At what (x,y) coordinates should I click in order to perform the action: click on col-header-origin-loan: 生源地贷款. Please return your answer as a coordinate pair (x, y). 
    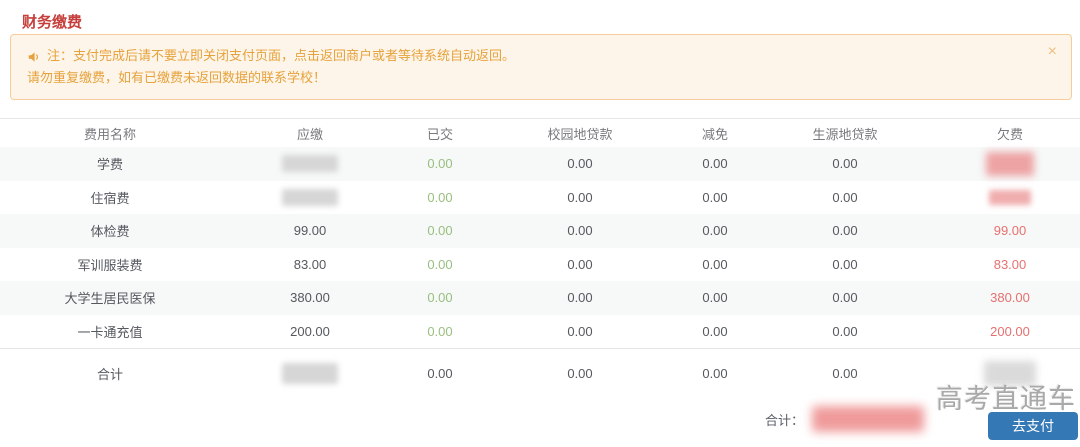
    Looking at the image, I should click on (845, 134).